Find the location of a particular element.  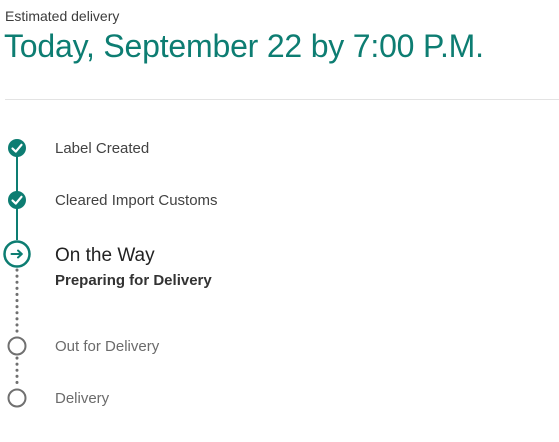

arrow-right-icon is located at coordinates (17, 254).